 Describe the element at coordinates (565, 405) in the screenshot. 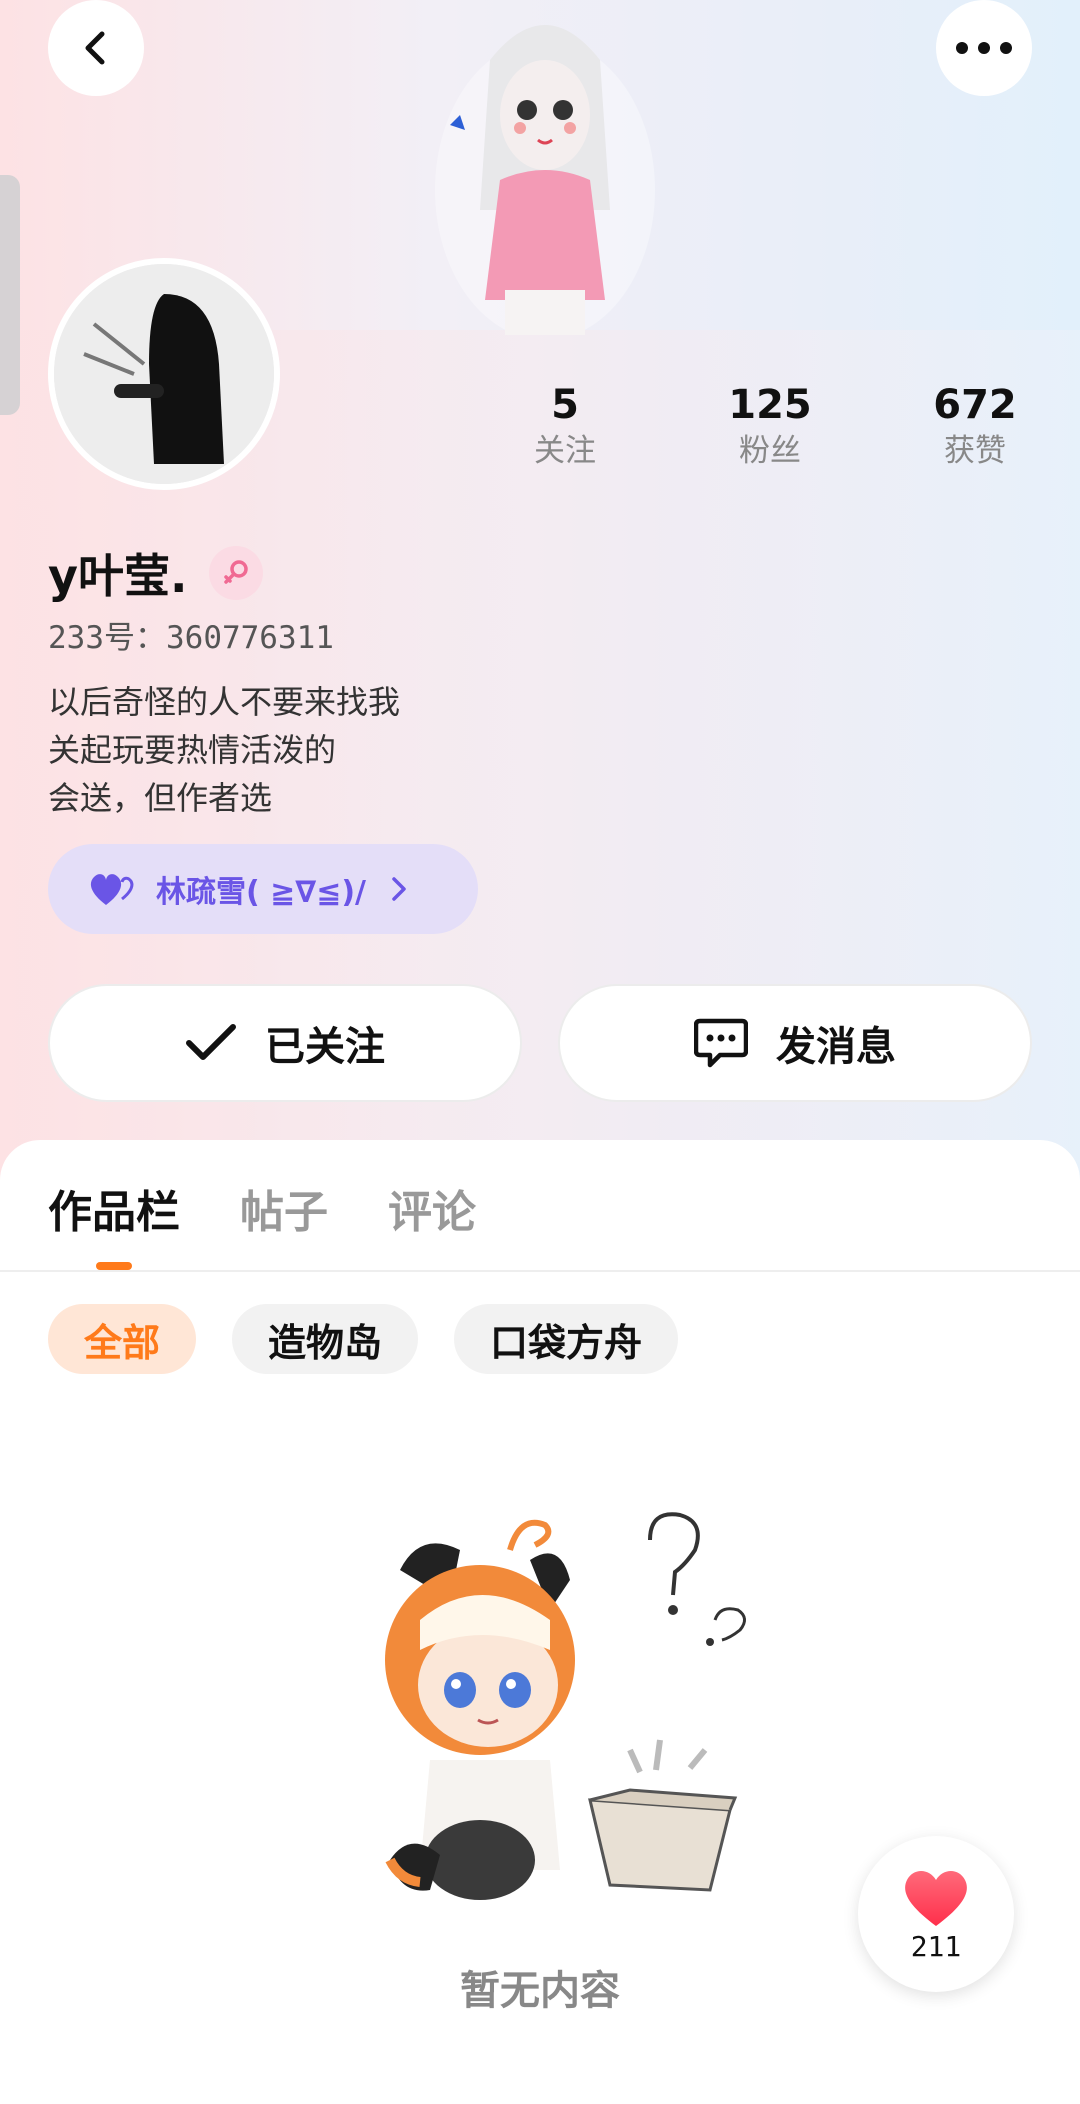

I see `stat-value: 5` at that location.